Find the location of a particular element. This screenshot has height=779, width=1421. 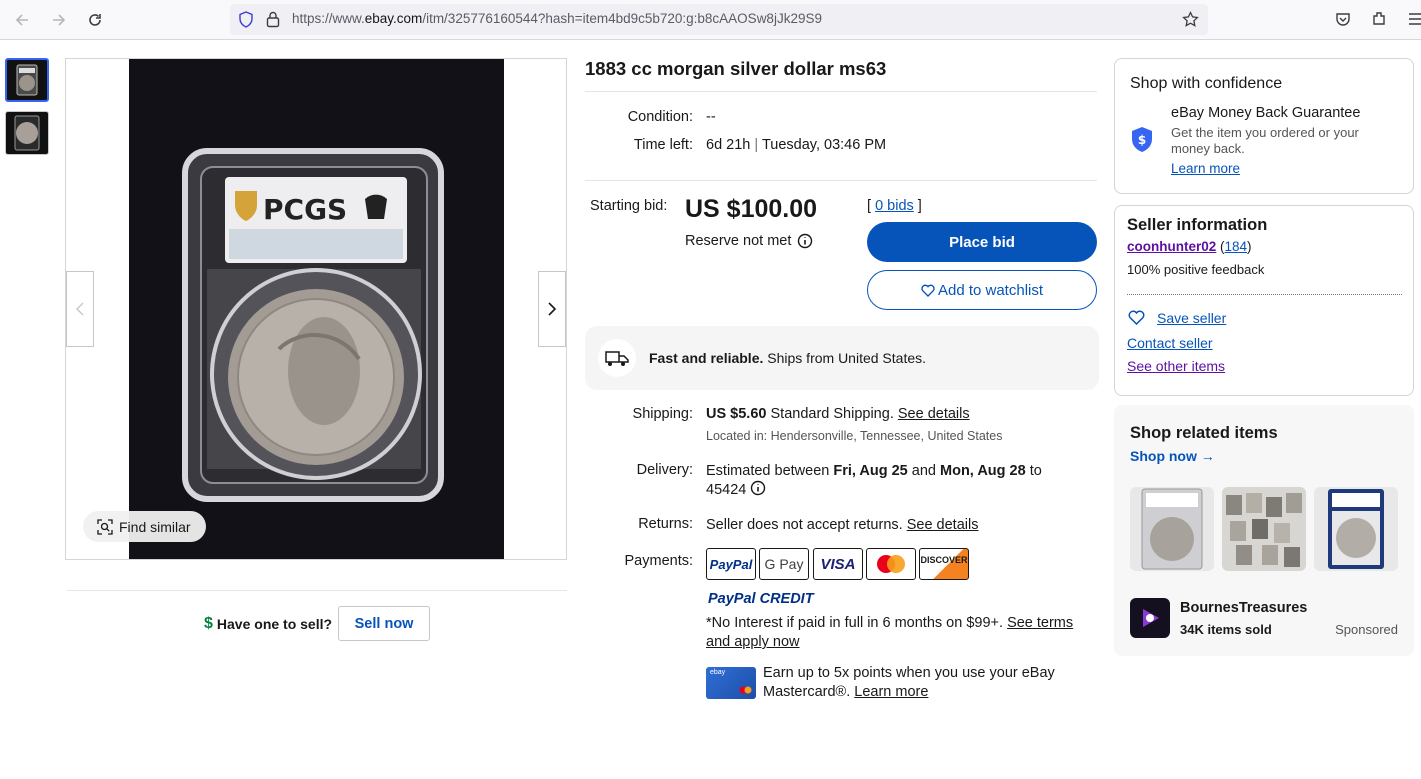

positive-feedback: 100% positive feedback is located at coordinates (1196, 269).